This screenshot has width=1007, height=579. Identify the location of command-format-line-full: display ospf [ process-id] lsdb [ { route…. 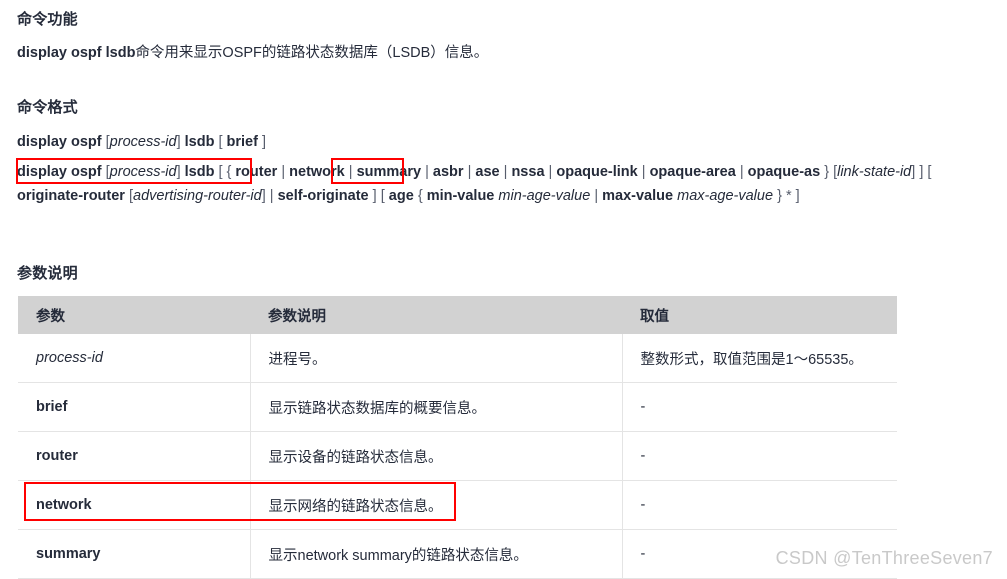
(508, 184).